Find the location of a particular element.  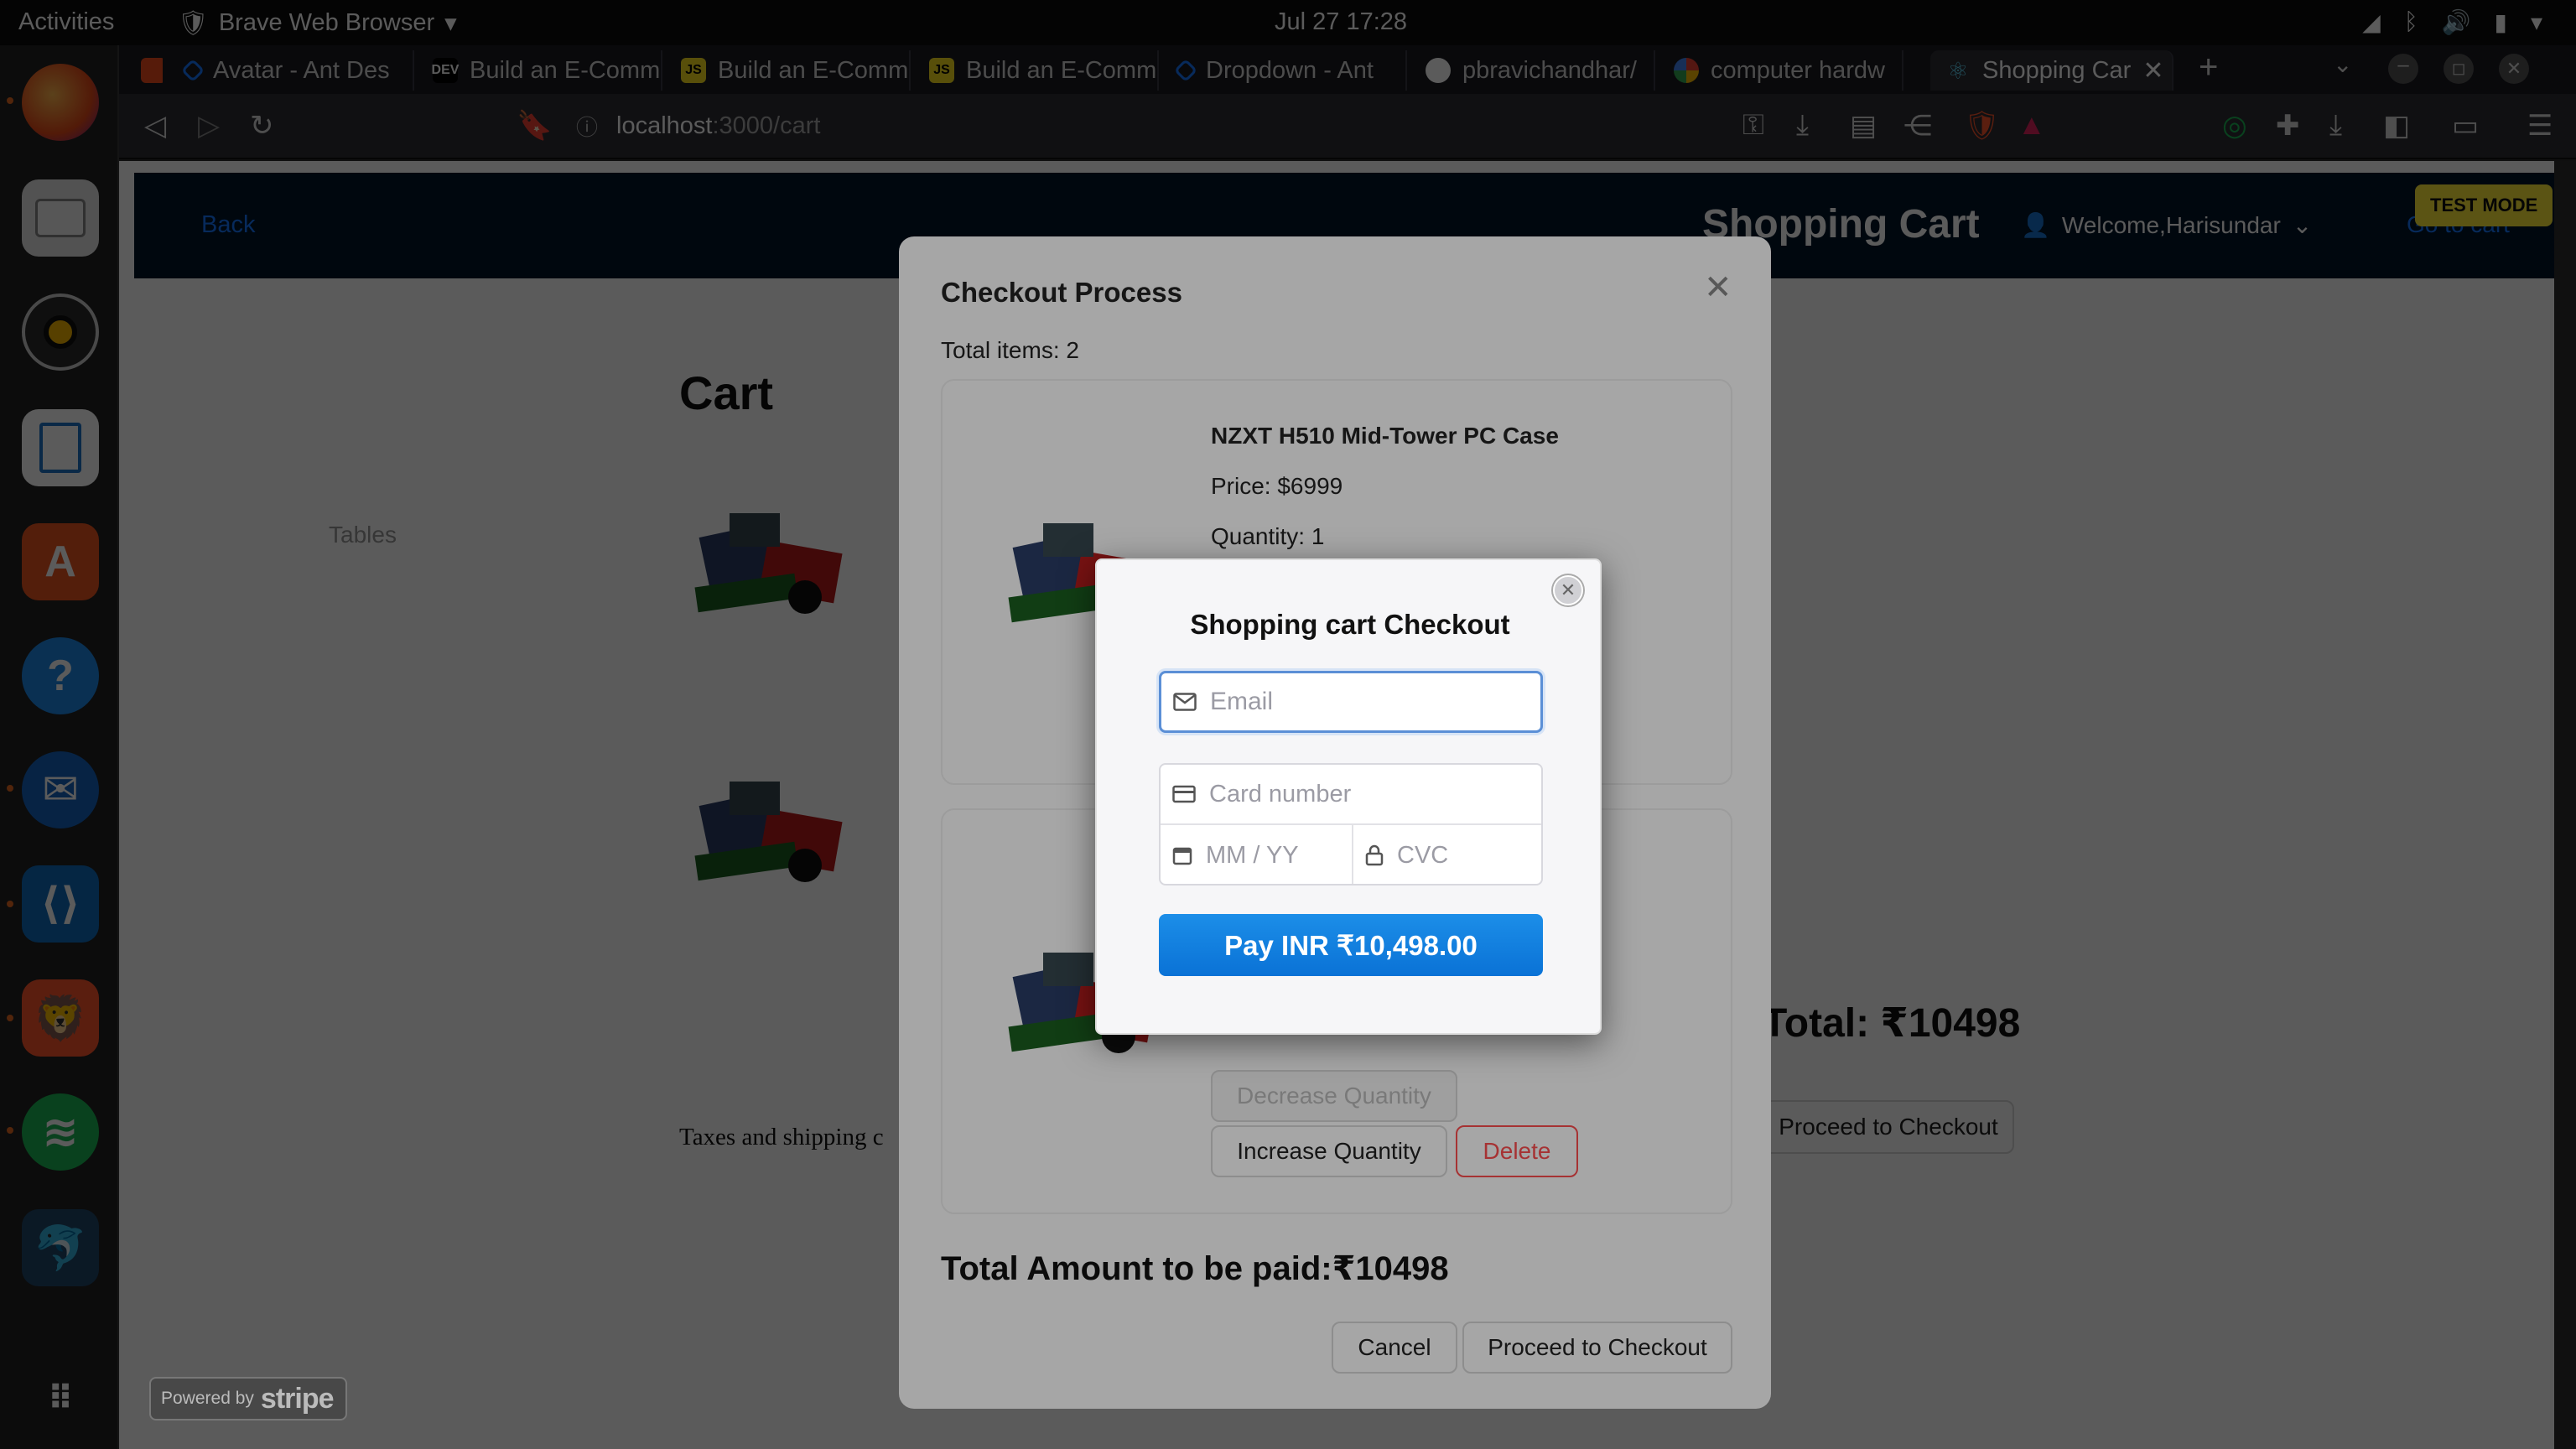

expiry-field is located at coordinates (1257, 854).